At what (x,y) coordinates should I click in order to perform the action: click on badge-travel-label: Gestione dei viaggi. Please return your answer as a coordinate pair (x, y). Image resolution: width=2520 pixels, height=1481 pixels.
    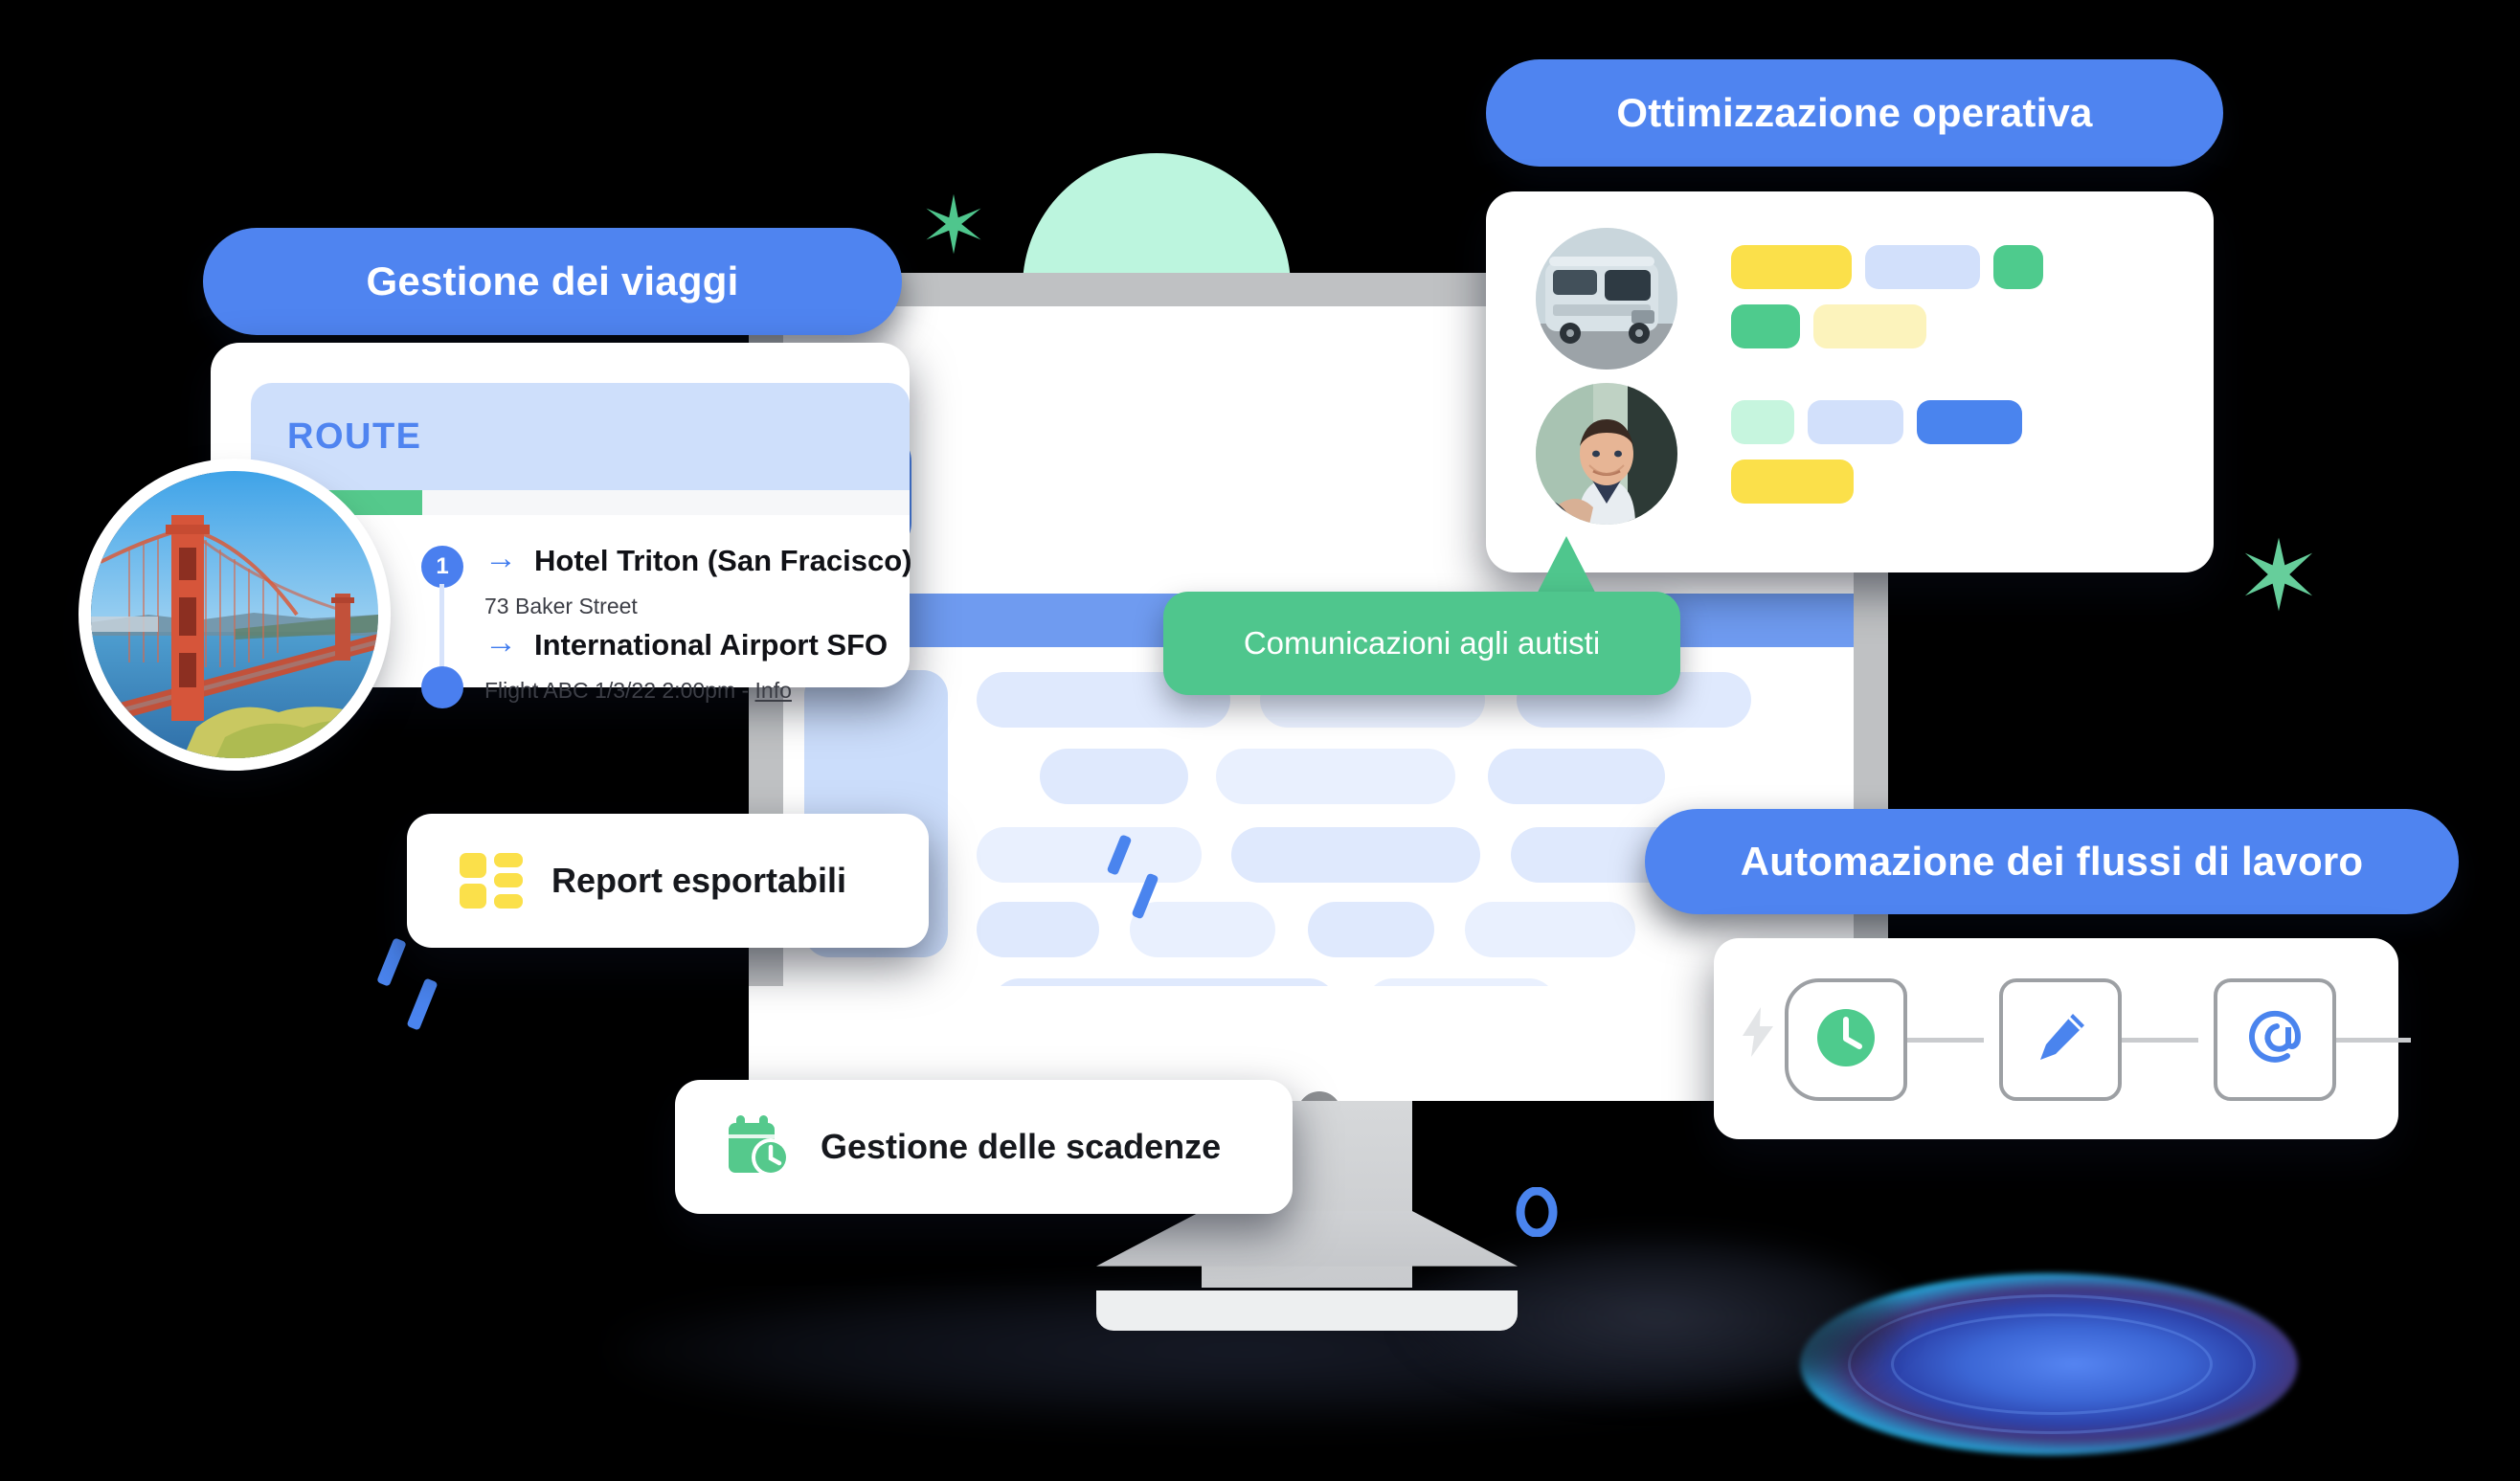
    Looking at the image, I should click on (552, 280).